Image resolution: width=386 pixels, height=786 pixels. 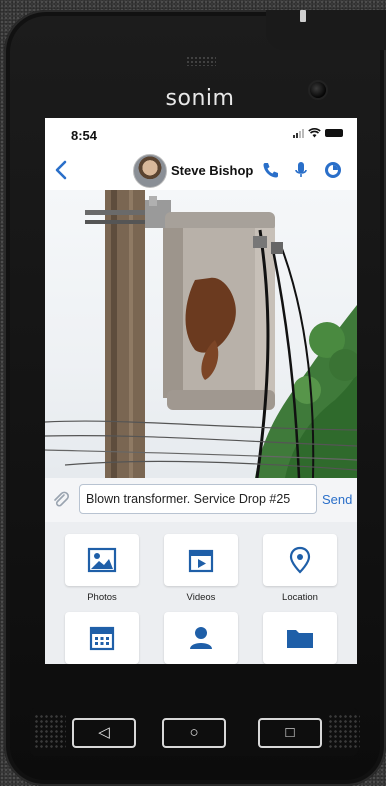 I want to click on status-icons, so click(x=318, y=133).